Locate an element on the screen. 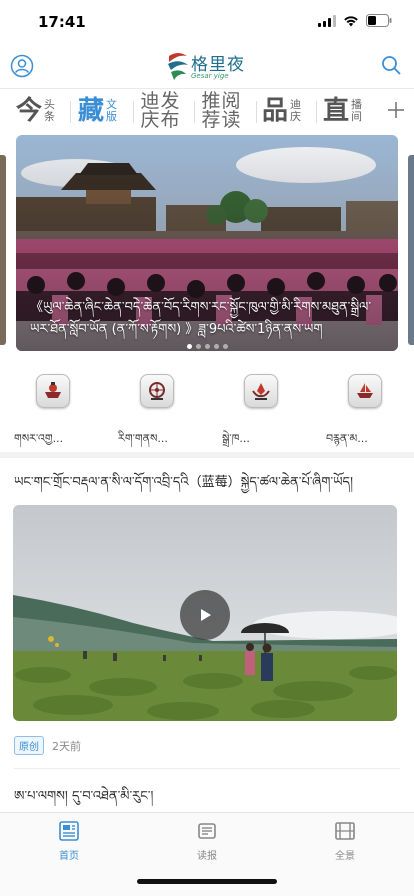 The height and width of the screenshot is (896, 414). signal-icon is located at coordinates (327, 20).